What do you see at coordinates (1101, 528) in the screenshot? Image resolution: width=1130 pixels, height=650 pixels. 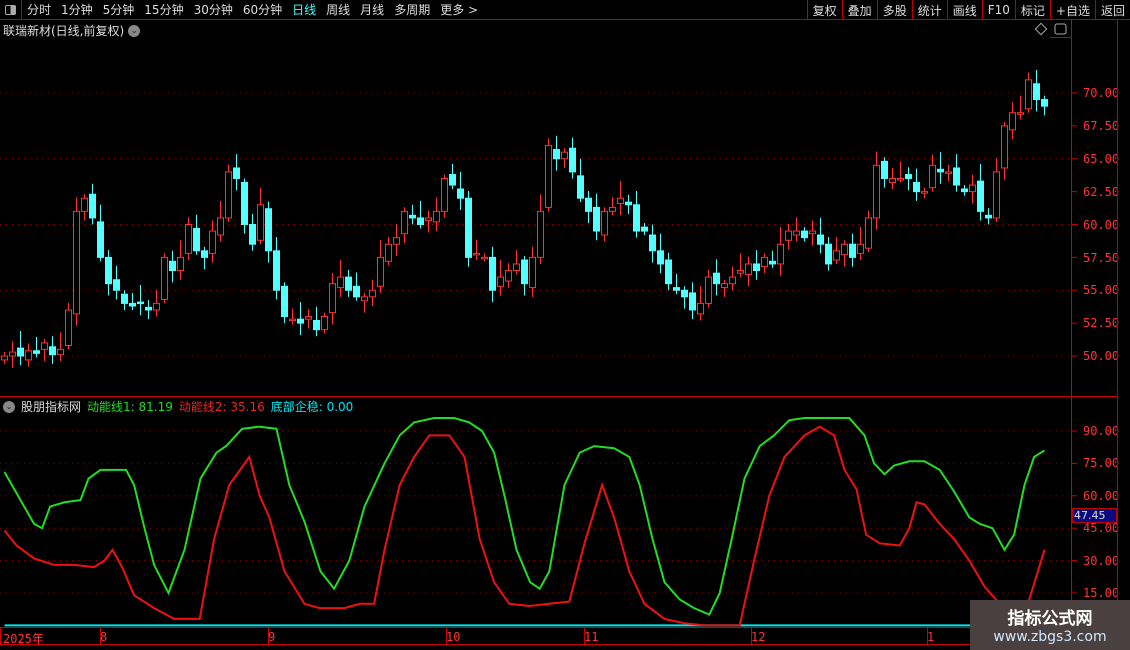 I see `indicator-tick: 45.00` at bounding box center [1101, 528].